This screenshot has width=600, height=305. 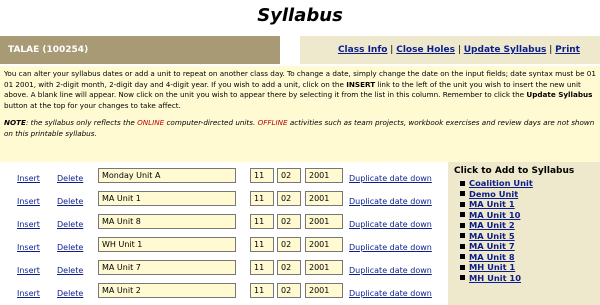 I want to click on update-keyword: Update Syllabus, so click(x=559, y=95).